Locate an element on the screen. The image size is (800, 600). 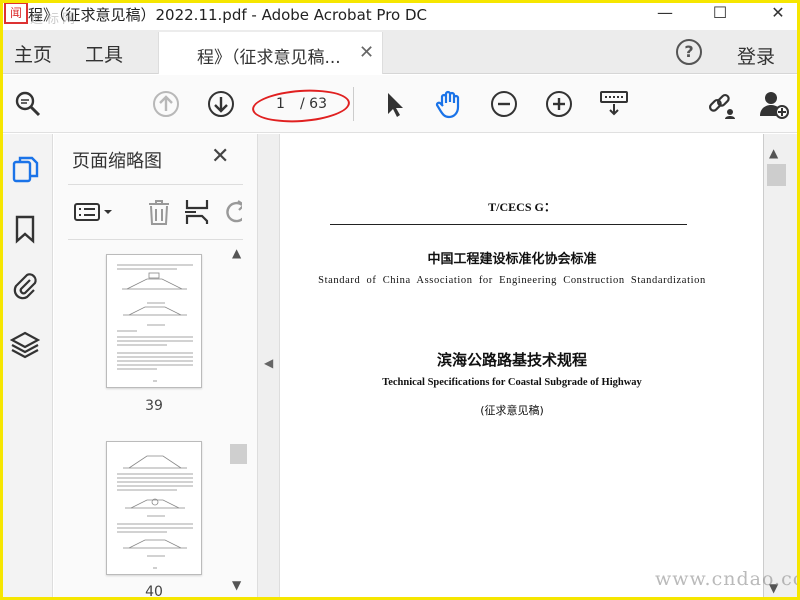
bookmark-icon is located at coordinates (25, 229).